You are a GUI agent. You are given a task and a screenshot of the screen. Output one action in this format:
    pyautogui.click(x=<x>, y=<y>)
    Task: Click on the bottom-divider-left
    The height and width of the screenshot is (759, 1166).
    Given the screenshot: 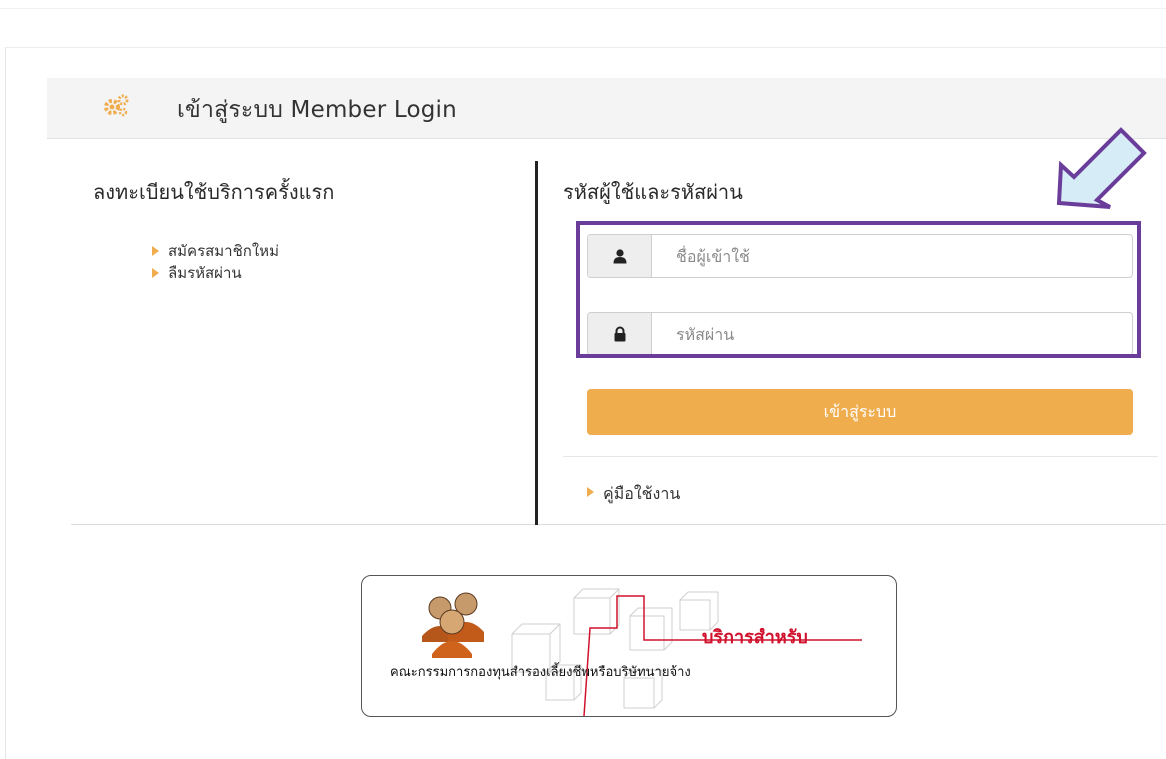 What is the action you would take?
    pyautogui.click(x=303, y=524)
    